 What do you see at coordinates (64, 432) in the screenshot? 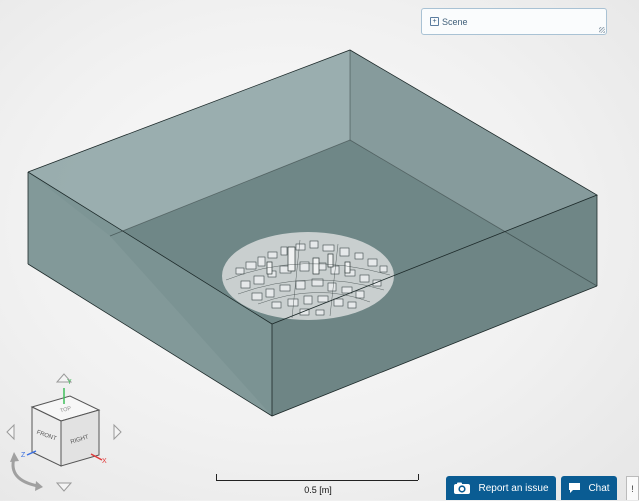
I see `view-cube: TOP FRONT RIGHT Y X Z` at bounding box center [64, 432].